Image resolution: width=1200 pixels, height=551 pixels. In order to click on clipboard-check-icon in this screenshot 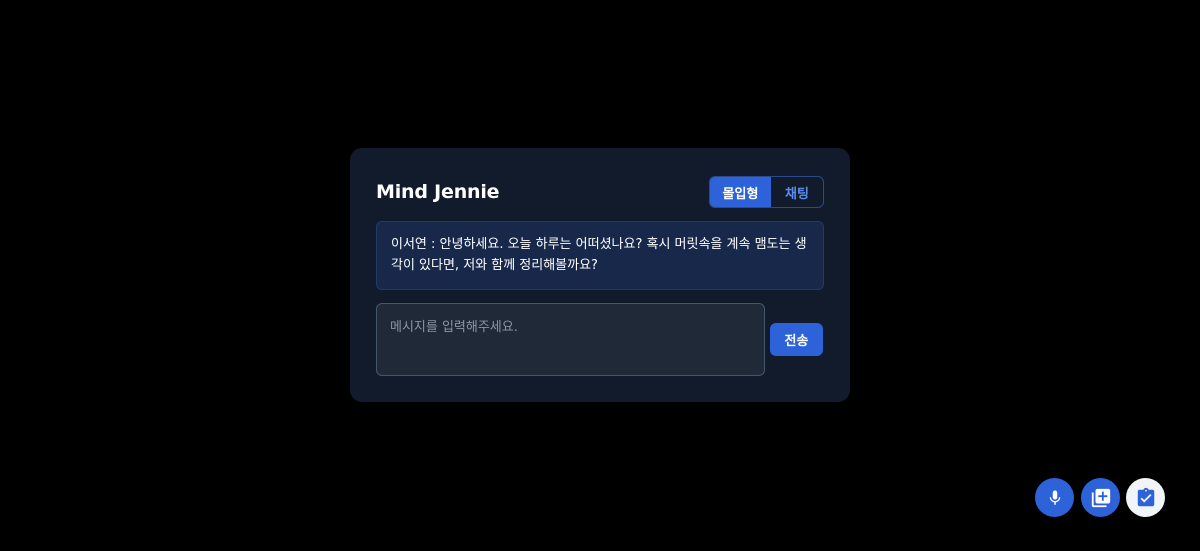, I will do `click(1145, 496)`.